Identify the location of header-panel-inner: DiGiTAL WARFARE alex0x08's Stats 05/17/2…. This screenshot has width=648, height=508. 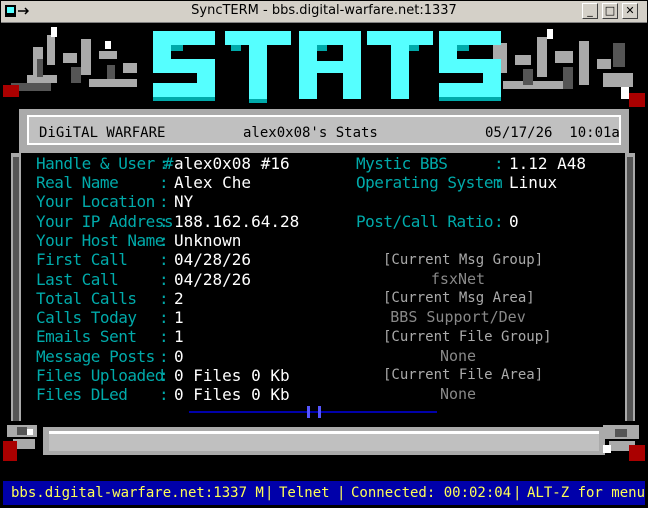
(324, 130).